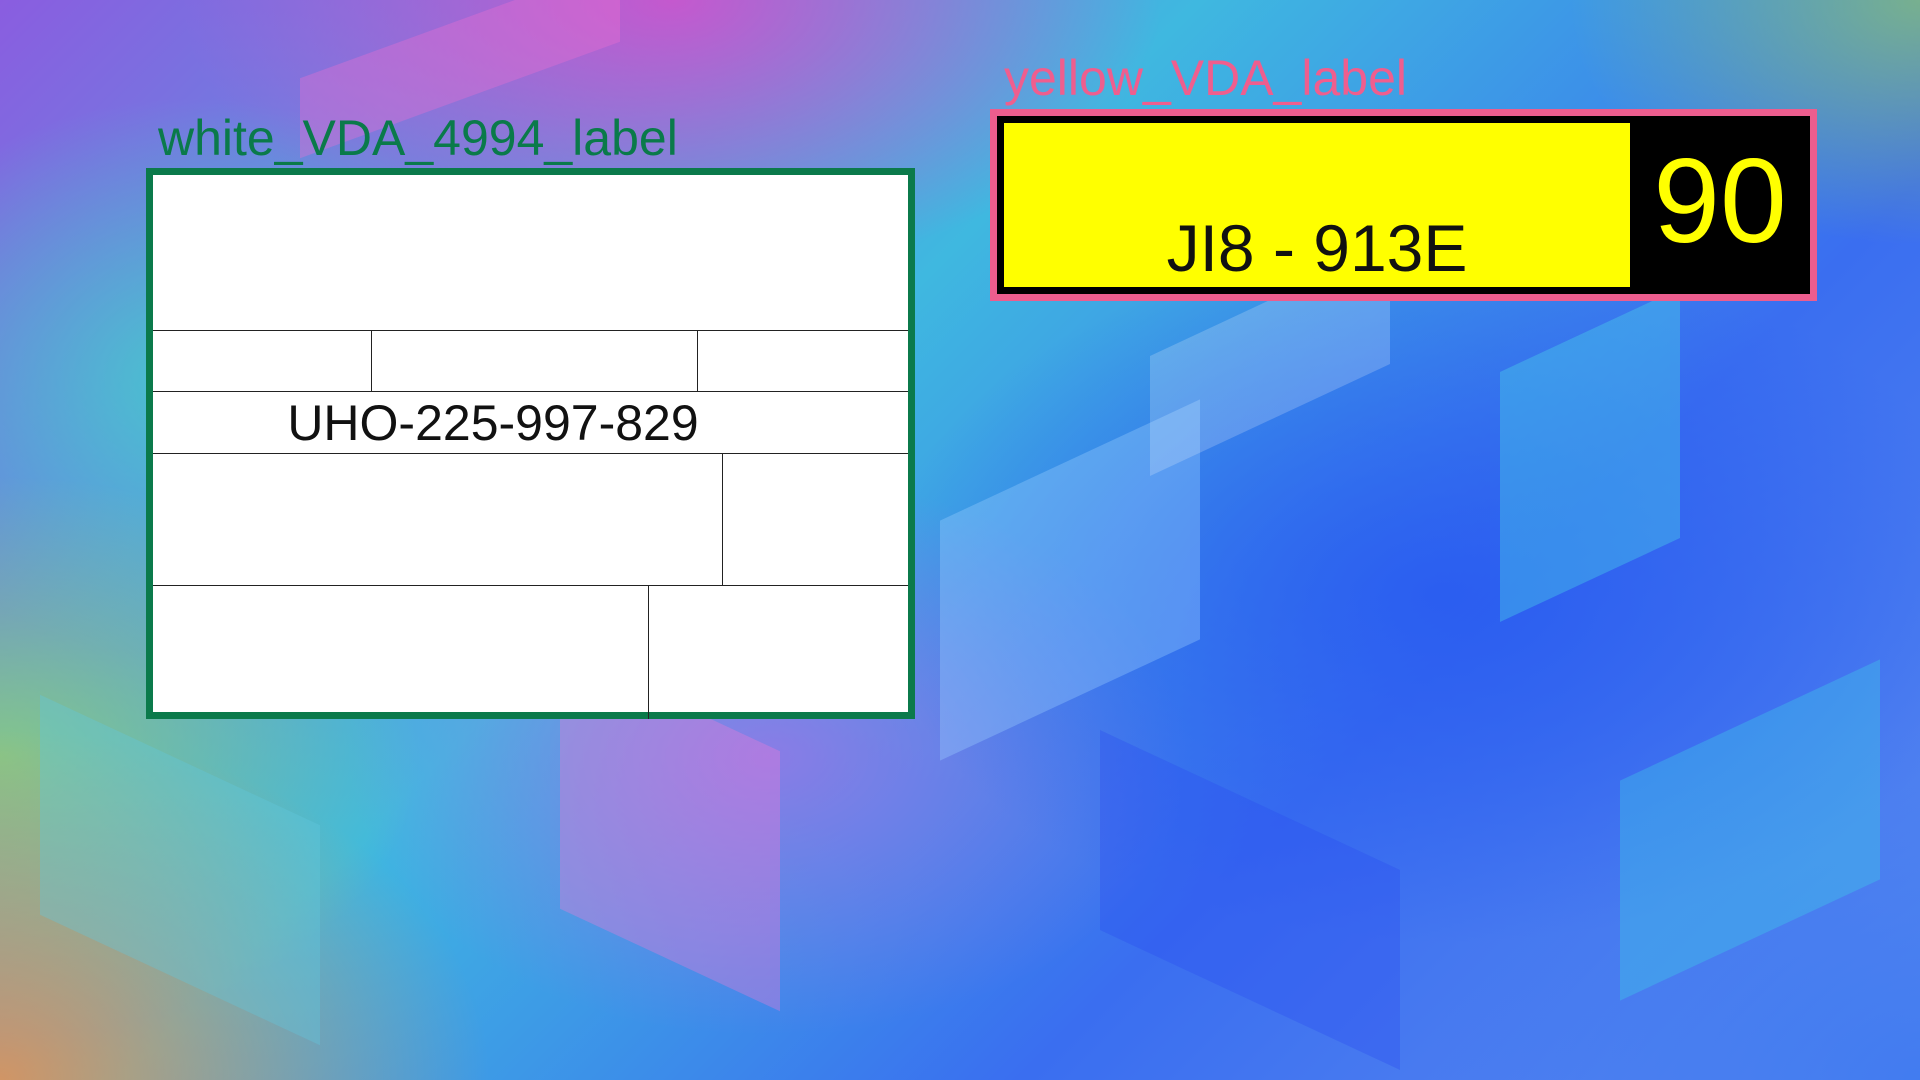  What do you see at coordinates (493, 423) in the screenshot?
I see `white-label-code: UHO-225-997-829` at bounding box center [493, 423].